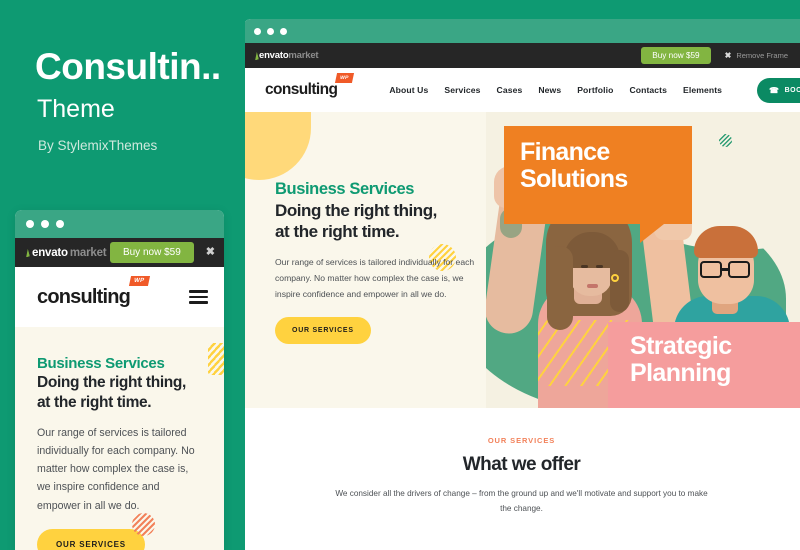 This screenshot has width=800, height=550. I want to click on page-title: Consultin.., so click(128, 66).